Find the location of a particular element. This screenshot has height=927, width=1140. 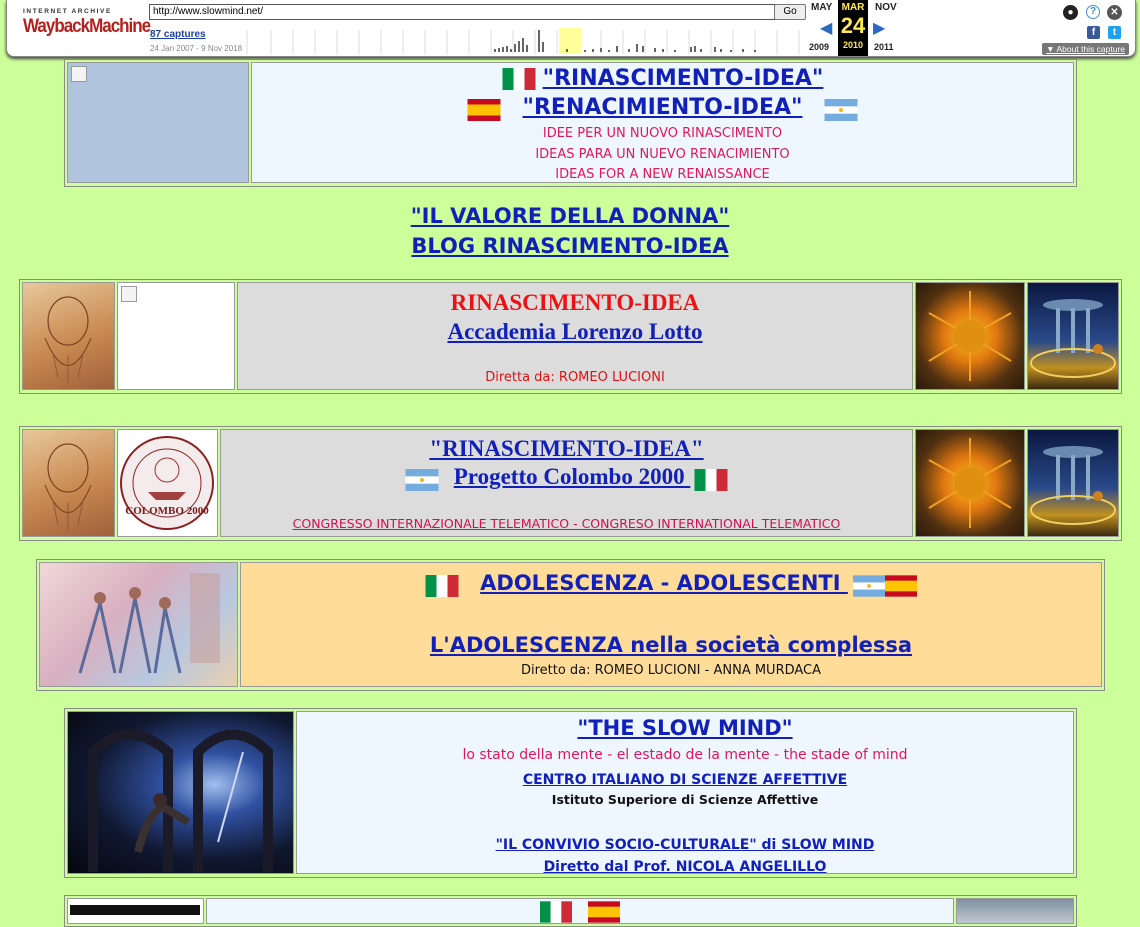

wayback-logo-text: WaybackMachine is located at coordinates (87, 25).